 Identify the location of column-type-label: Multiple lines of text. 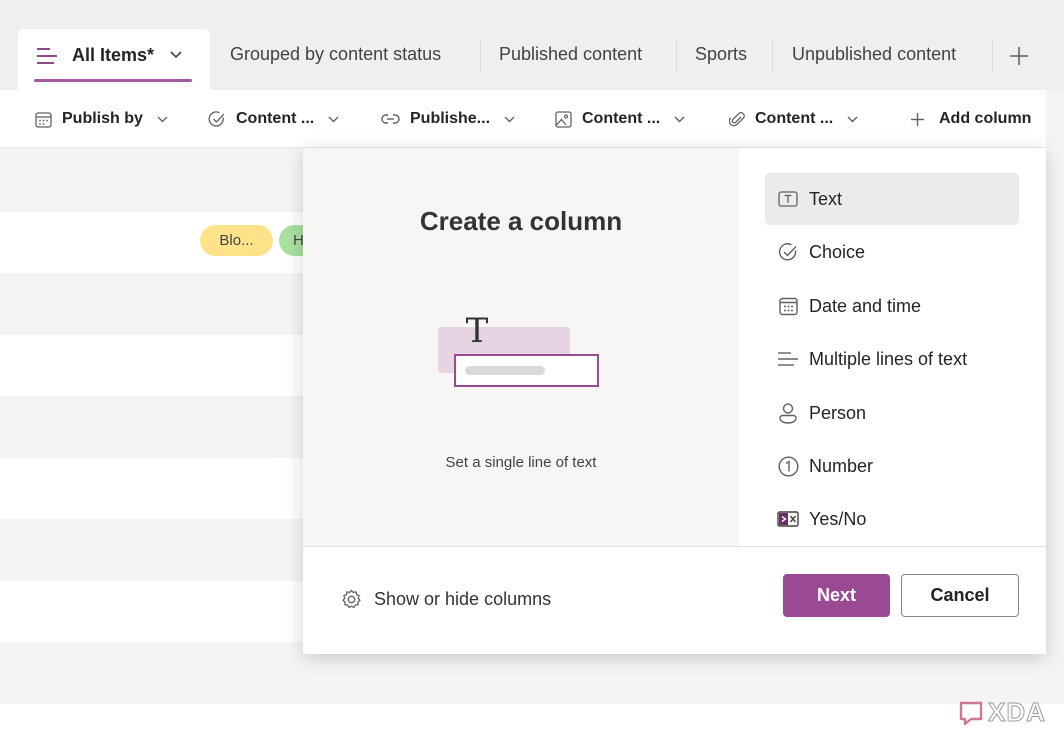
(888, 358).